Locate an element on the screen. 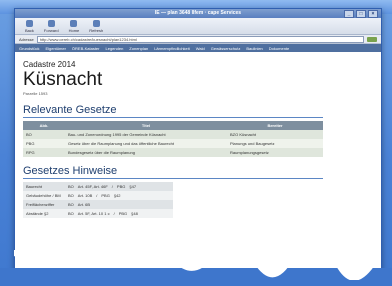 The image size is (392, 286). hinweis-articles: Art. 5F, Art. 10 1 c is located at coordinates (93, 213).